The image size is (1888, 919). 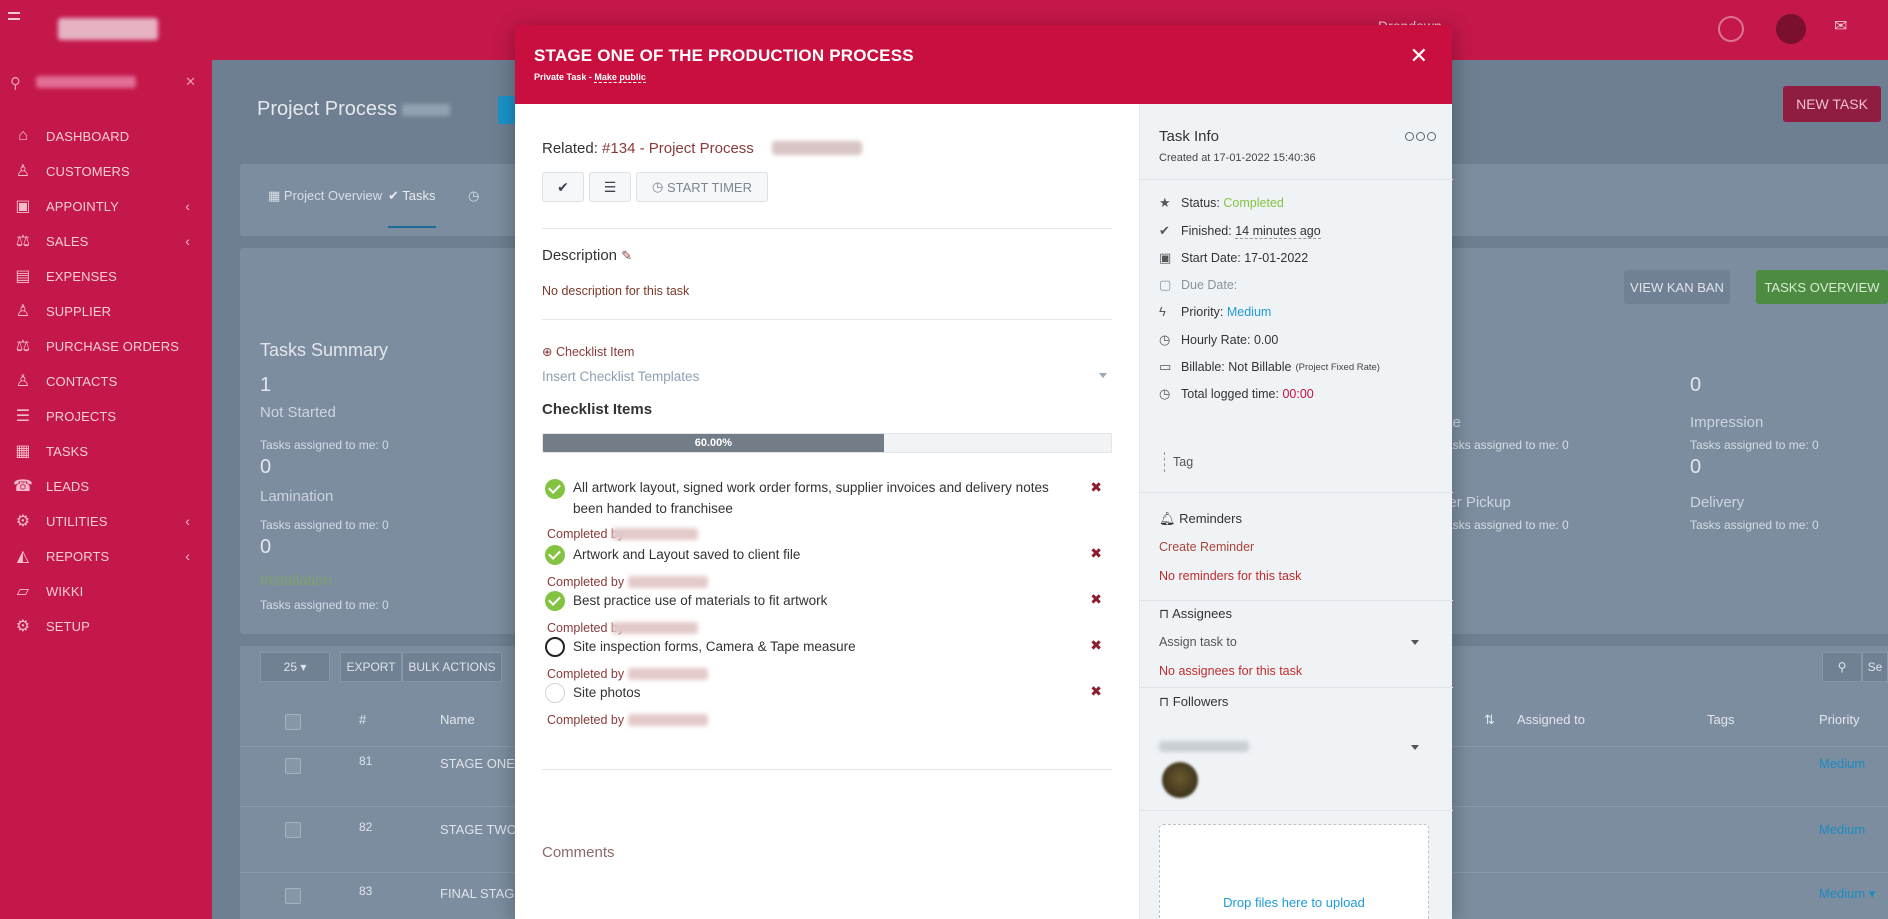 I want to click on task-list-button: ☰, so click(x=610, y=187).